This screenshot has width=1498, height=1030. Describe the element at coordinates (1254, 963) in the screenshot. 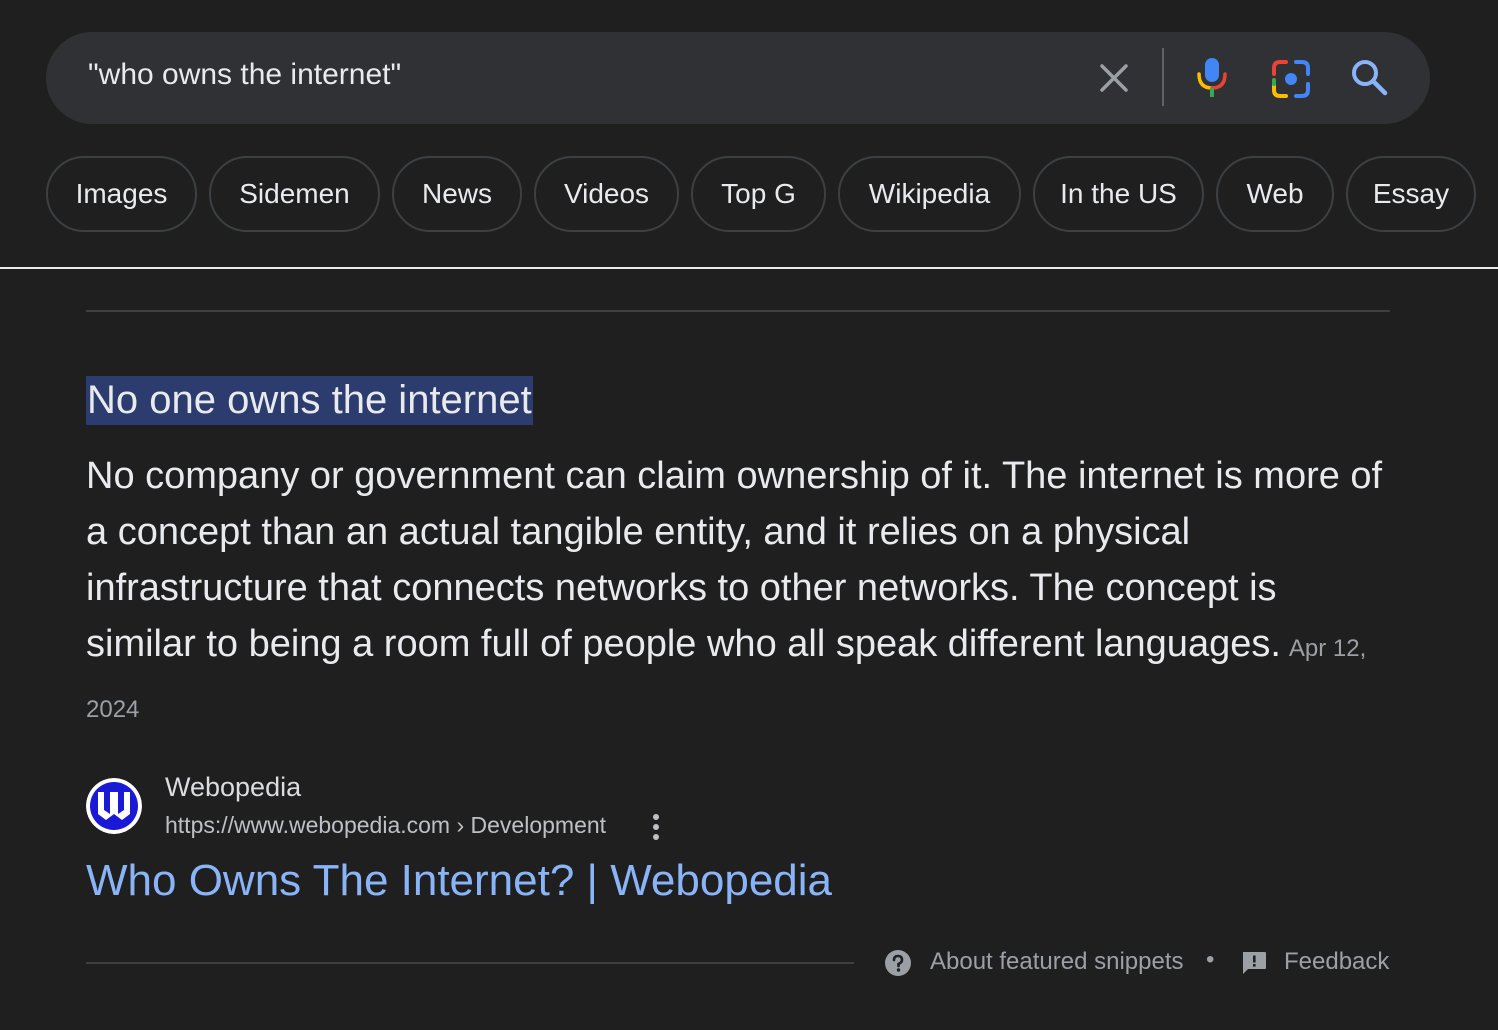

I see `feedback-icon` at that location.